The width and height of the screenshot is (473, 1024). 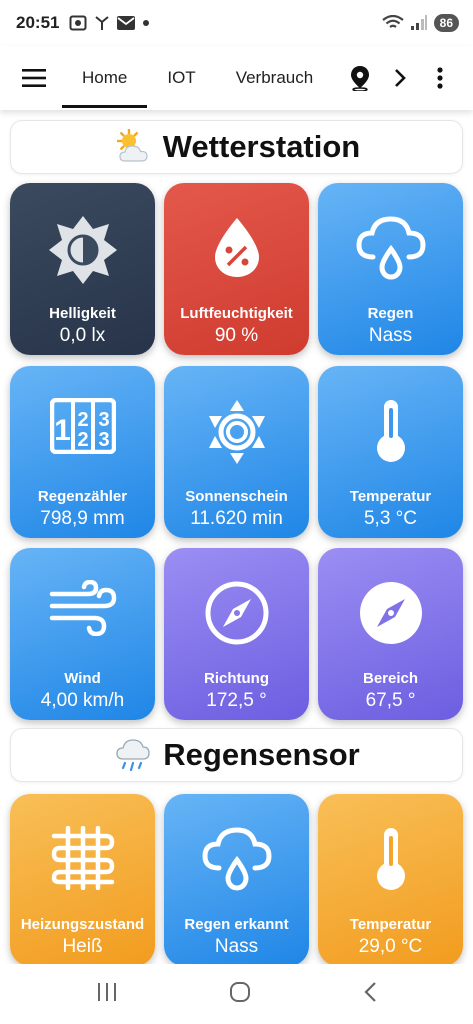 What do you see at coordinates (390, 678) in the screenshot?
I see `tile-label: Bereich` at bounding box center [390, 678].